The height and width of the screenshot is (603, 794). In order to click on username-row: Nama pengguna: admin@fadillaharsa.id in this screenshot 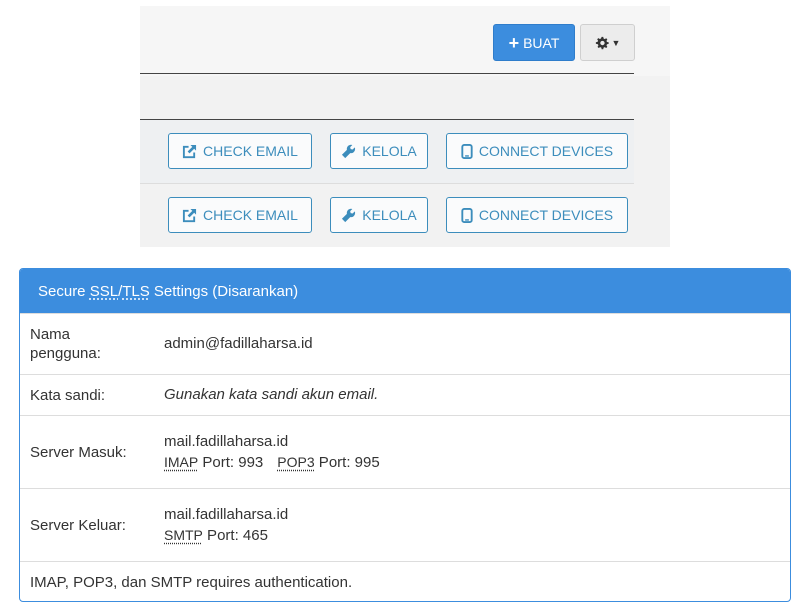, I will do `click(405, 343)`.